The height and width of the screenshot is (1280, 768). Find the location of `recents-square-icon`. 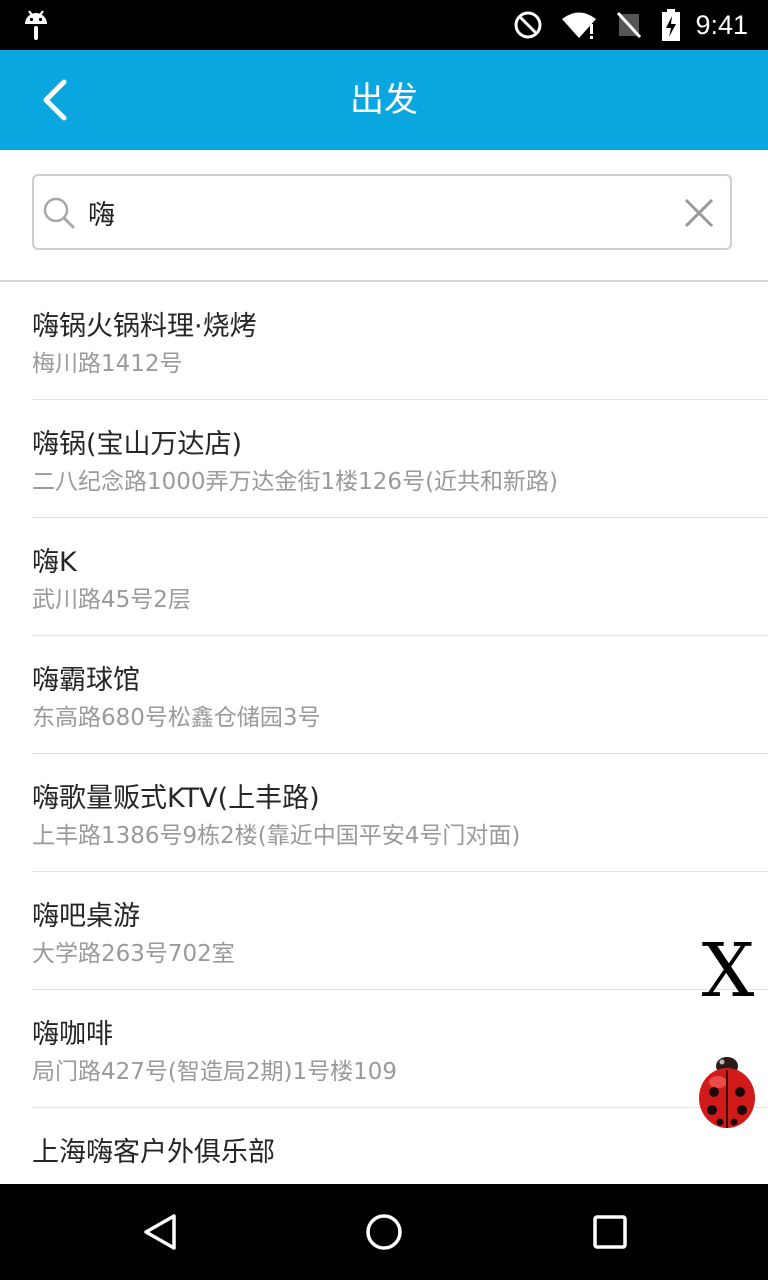

recents-square-icon is located at coordinates (610, 1234).